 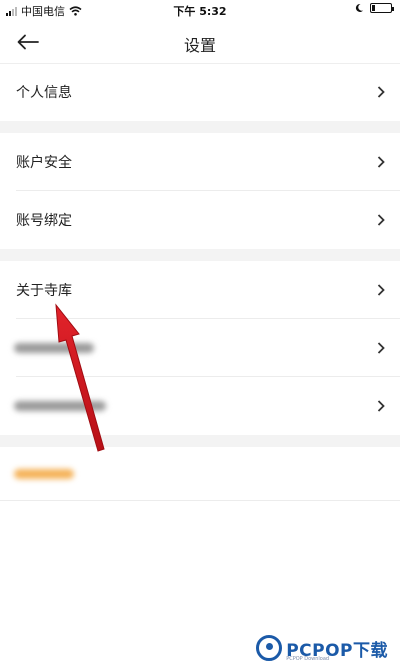 What do you see at coordinates (200, 162) in the screenshot?
I see `settings-row-account-security: 账户安全` at bounding box center [200, 162].